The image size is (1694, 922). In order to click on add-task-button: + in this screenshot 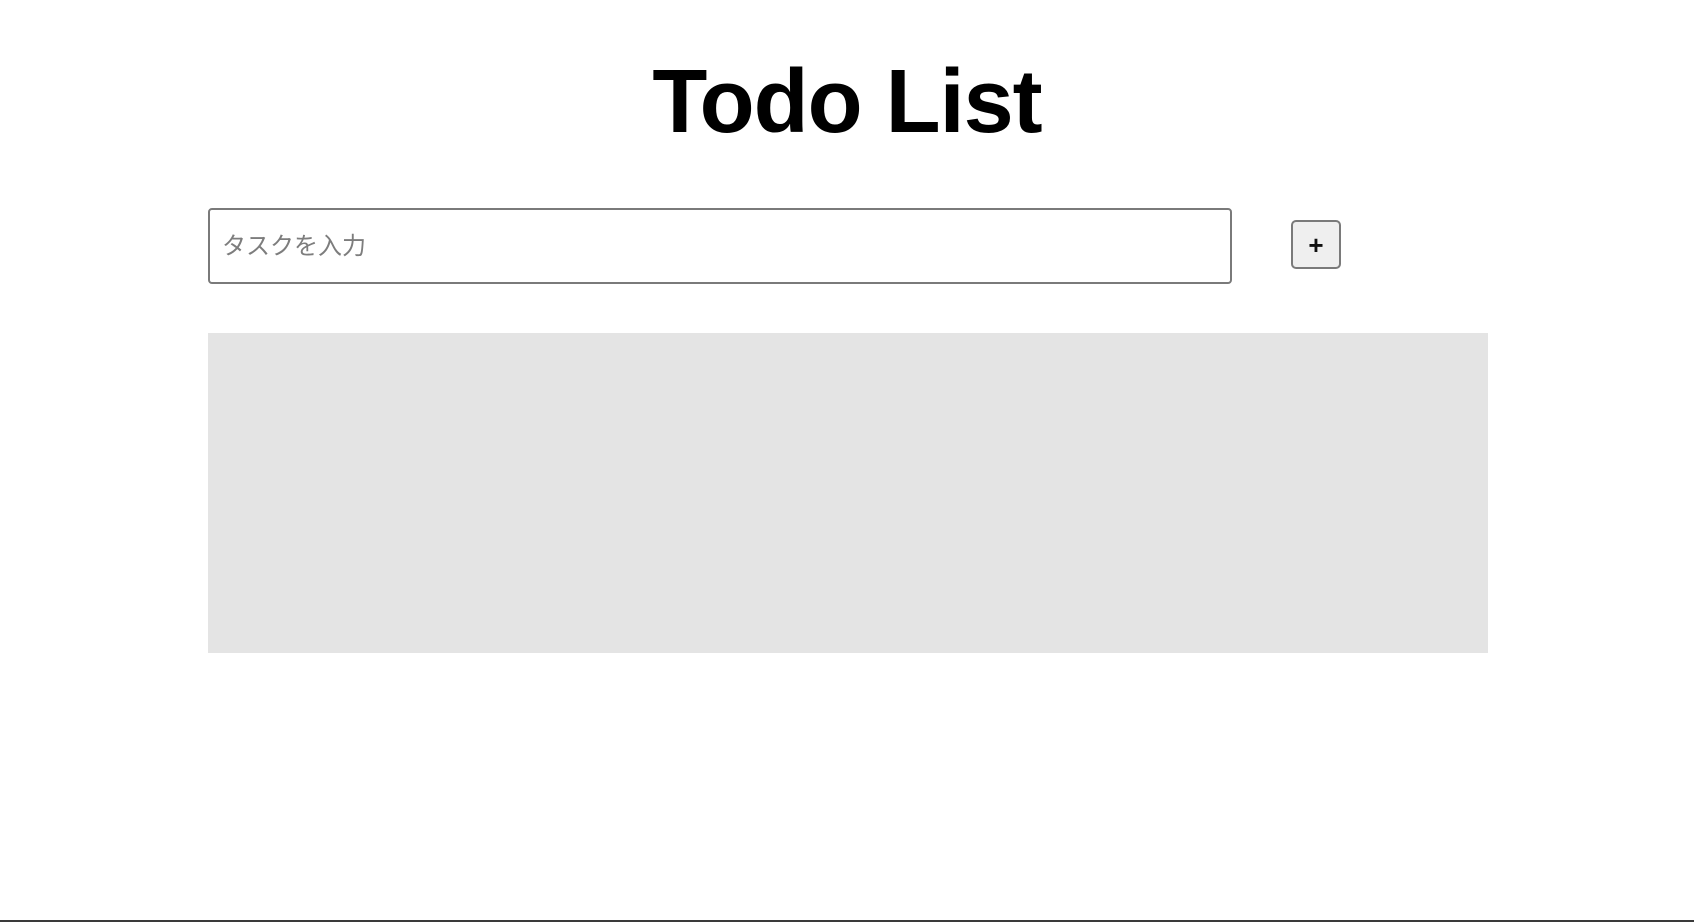, I will do `click(1316, 244)`.